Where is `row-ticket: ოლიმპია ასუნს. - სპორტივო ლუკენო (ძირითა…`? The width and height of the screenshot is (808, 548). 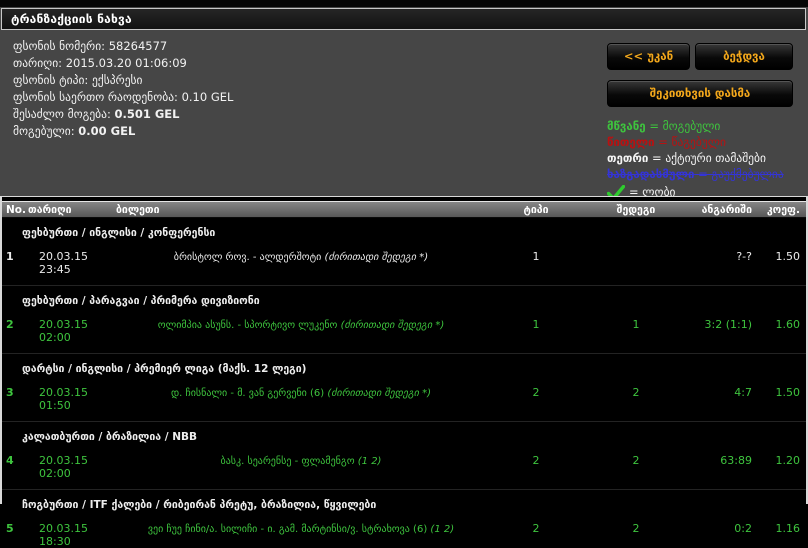 row-ticket: ოლიმპია ასუნს. - სპორტივო ლუკენო (ძირითა… is located at coordinates (301, 325).